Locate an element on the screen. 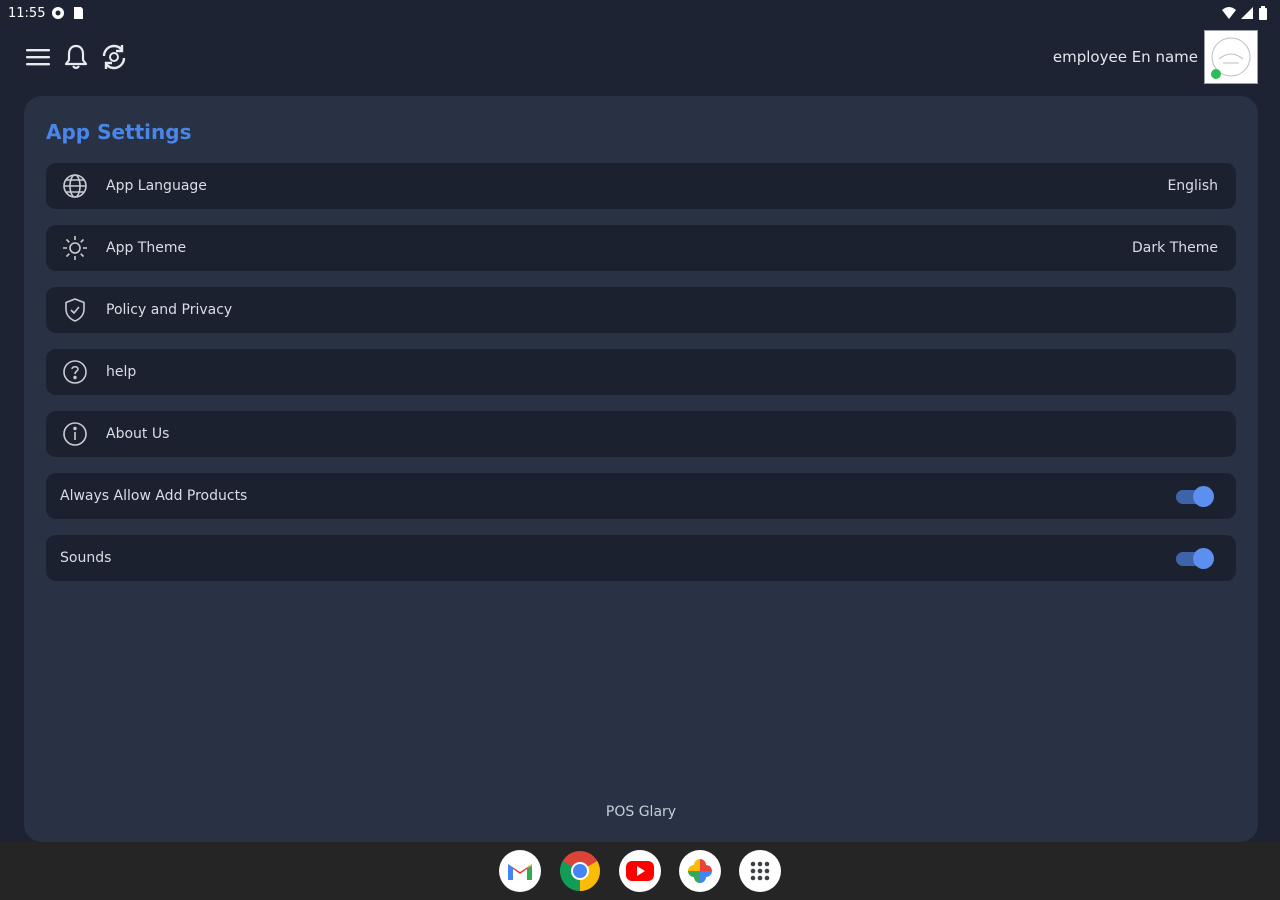  avatar is located at coordinates (1231, 57).